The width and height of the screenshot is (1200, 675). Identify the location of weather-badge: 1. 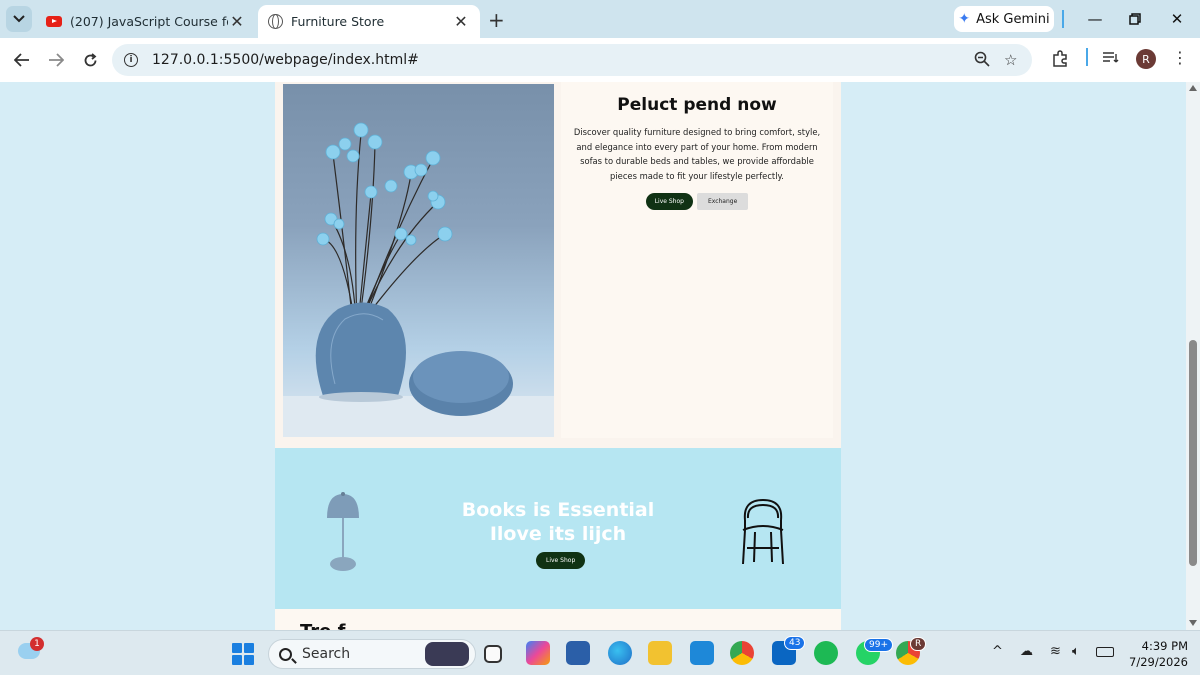
(37, 644).